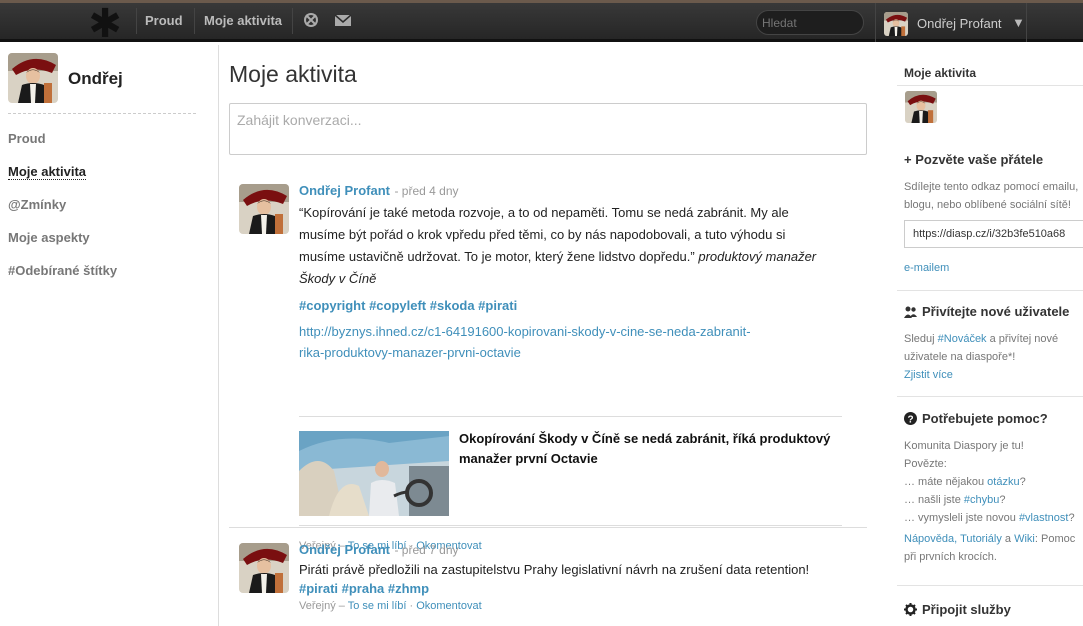 This screenshot has height=626, width=1083. What do you see at coordinates (1024, 339) in the screenshot?
I see `welcome-text: a přivítej nové` at bounding box center [1024, 339].